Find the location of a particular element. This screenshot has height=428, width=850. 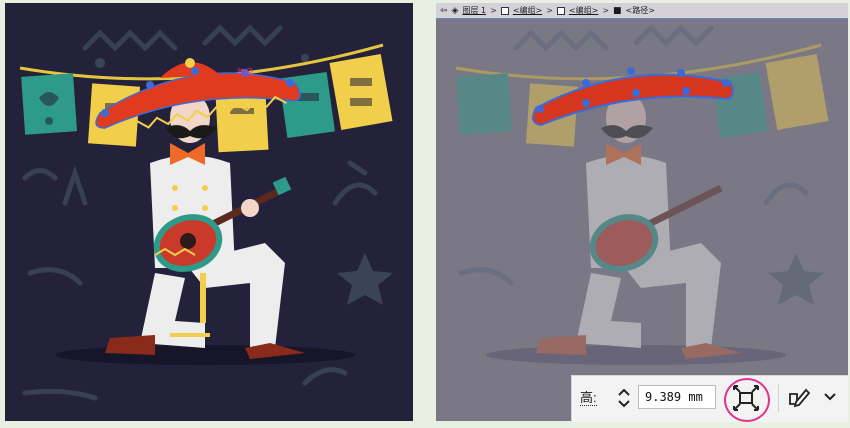

breadcrumb-layer: 图层 1 is located at coordinates (474, 10).